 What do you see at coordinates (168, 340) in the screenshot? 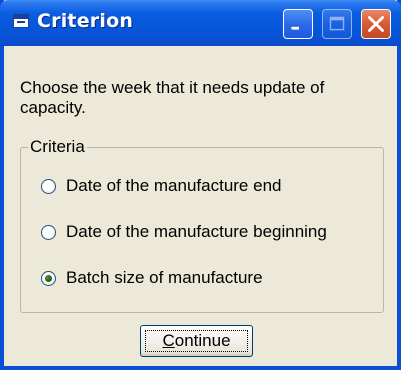
I see `continue-accelerator: C` at bounding box center [168, 340].